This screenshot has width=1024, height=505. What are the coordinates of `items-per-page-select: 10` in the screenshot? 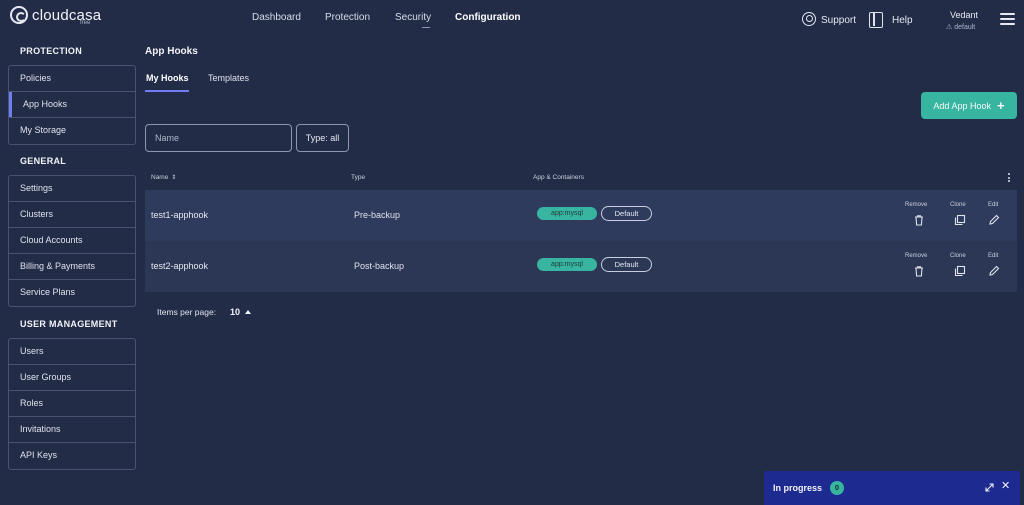 It's located at (235, 312).